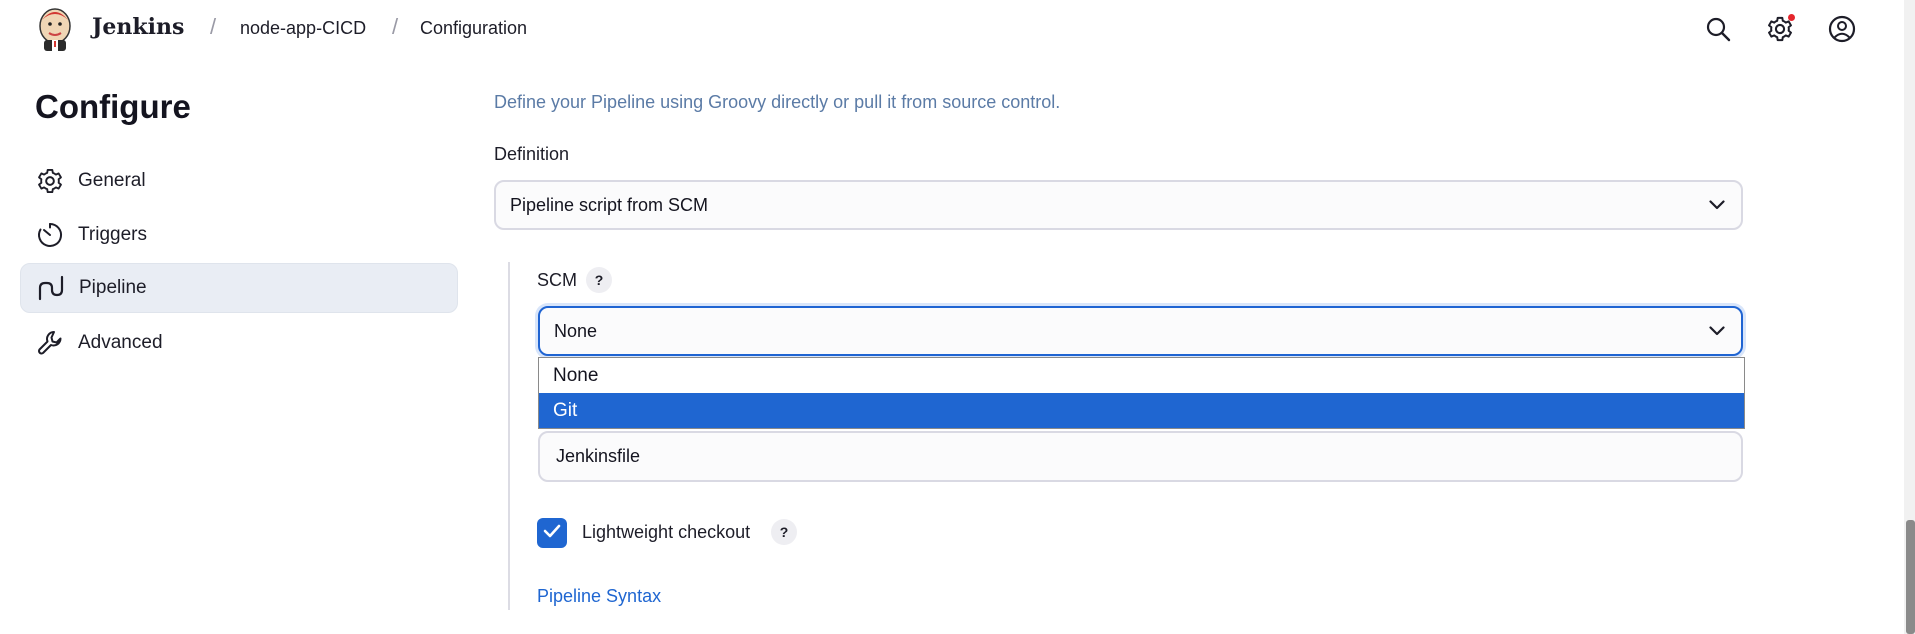  I want to click on sidebar-item-label: General, so click(112, 180).